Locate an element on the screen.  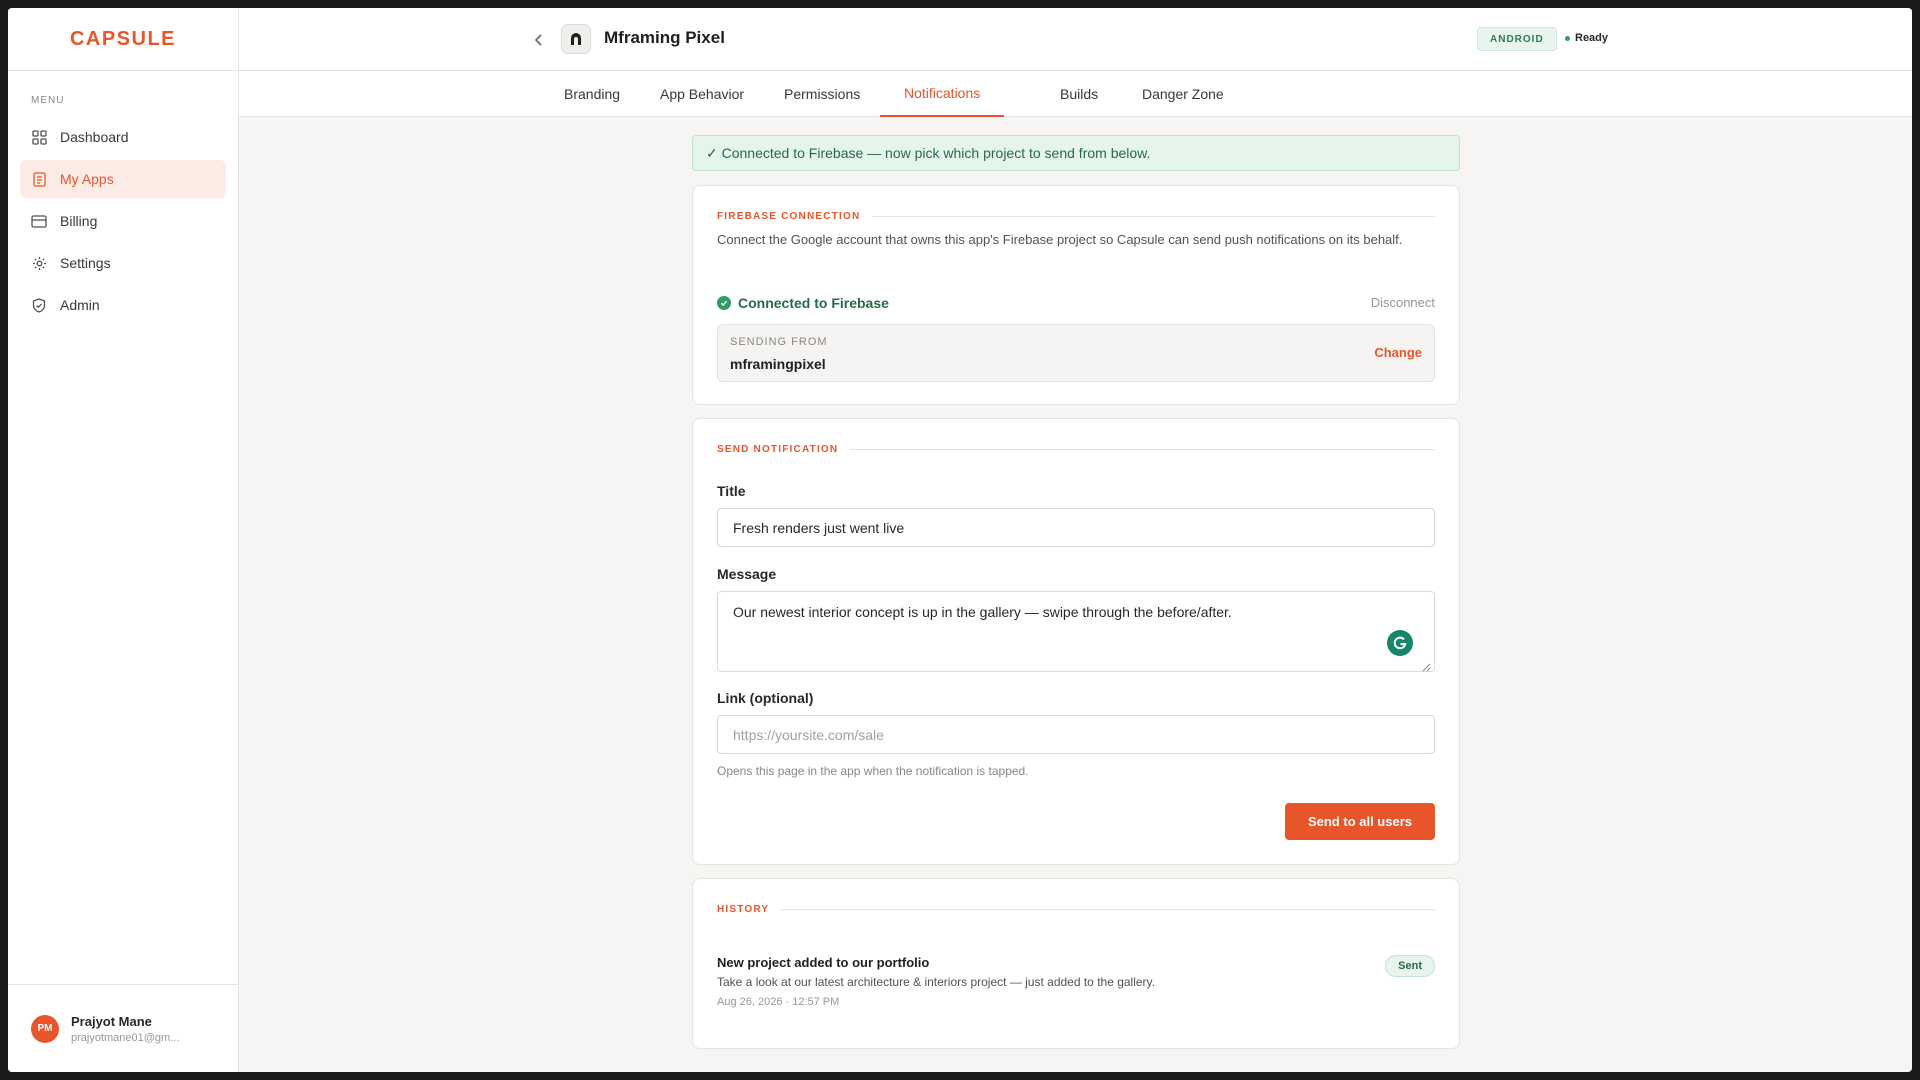
sidebar-item-my-apps: My Apps is located at coordinates (123, 179).